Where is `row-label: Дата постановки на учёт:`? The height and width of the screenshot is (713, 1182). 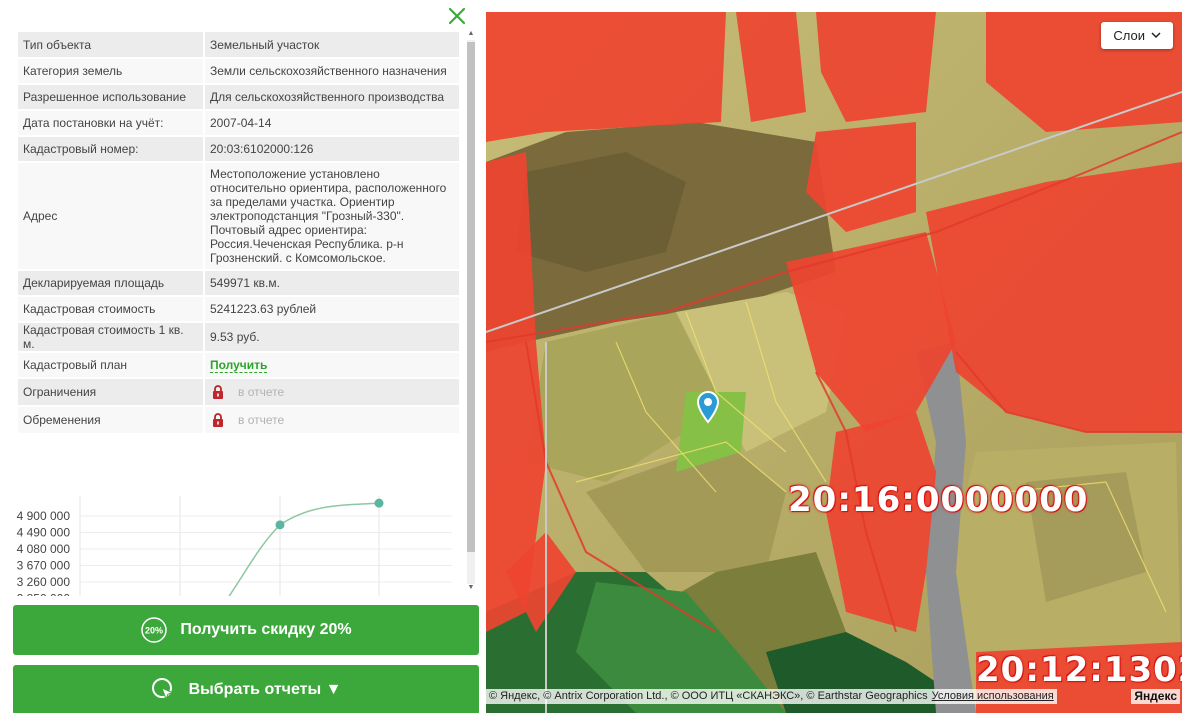 row-label: Дата постановки на учёт: is located at coordinates (111, 123).